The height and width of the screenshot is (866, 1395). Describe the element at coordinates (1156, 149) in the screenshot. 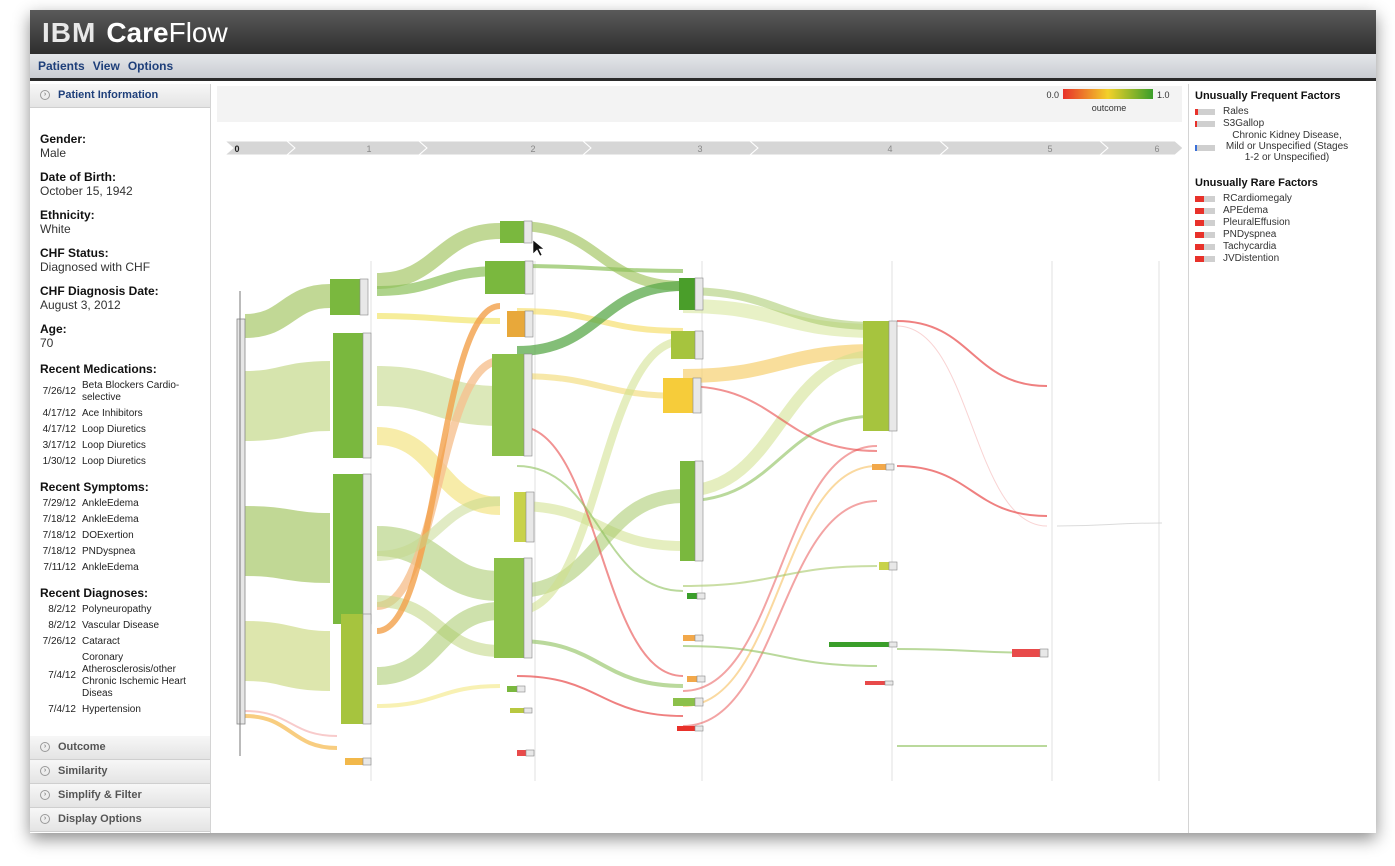

I see `timeline-step-label: 6` at that location.